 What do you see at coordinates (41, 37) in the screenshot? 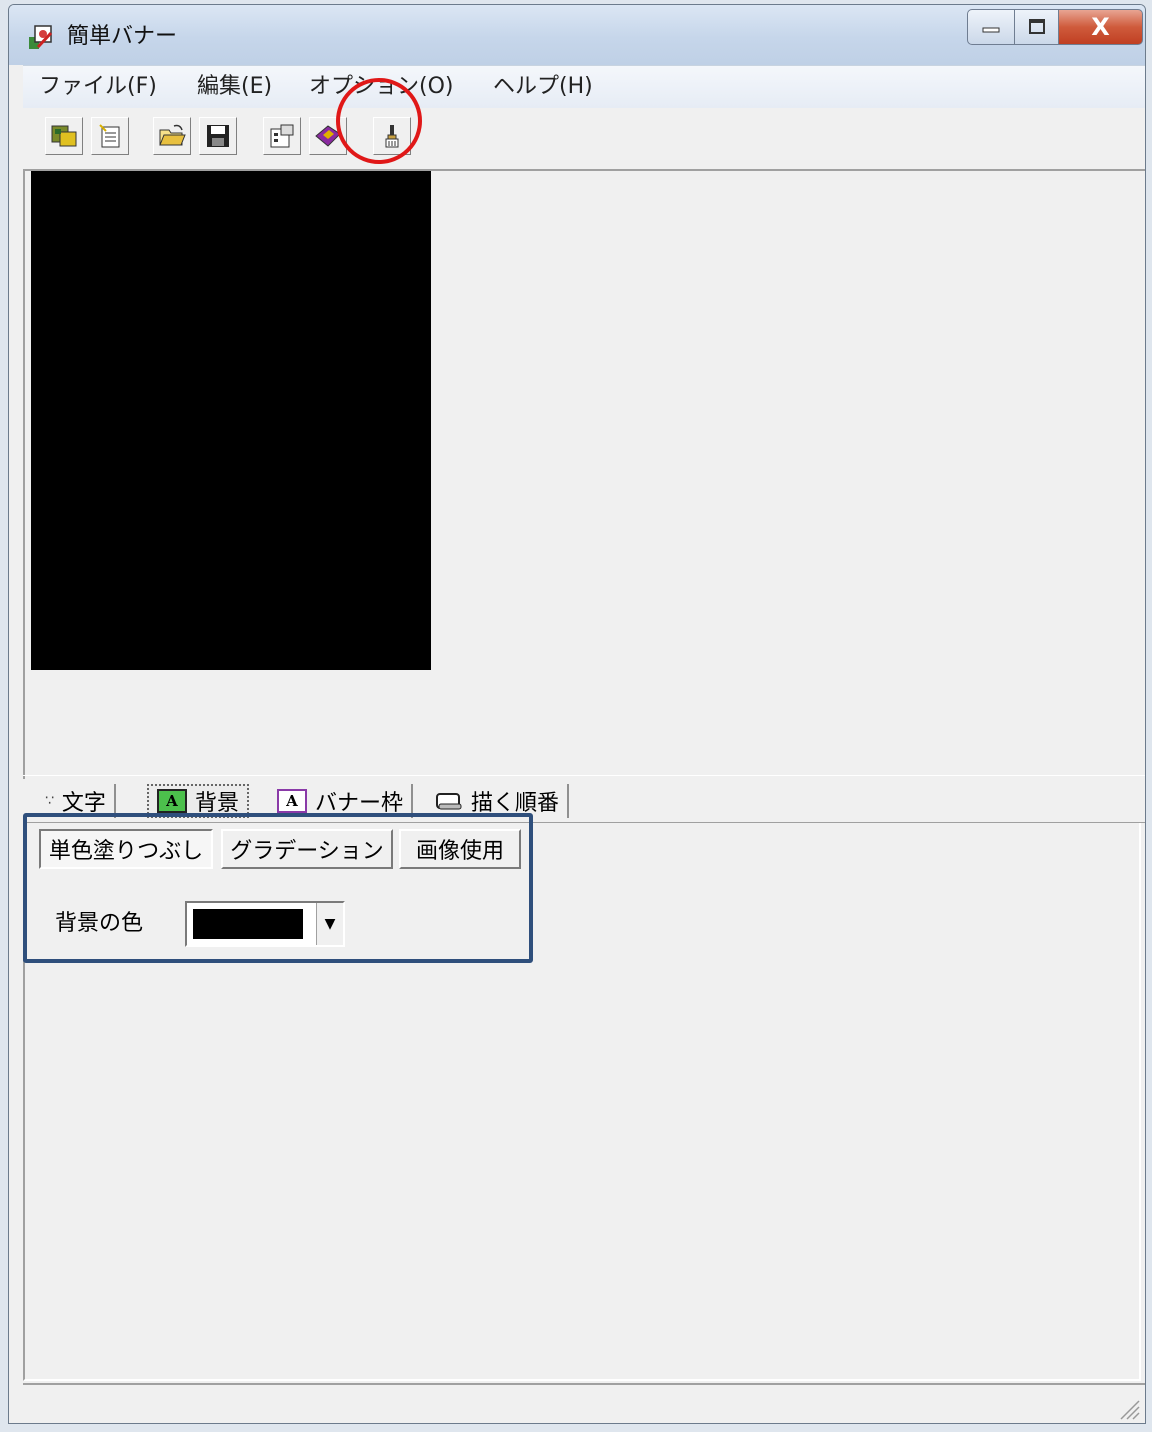
I see `app-icon` at bounding box center [41, 37].